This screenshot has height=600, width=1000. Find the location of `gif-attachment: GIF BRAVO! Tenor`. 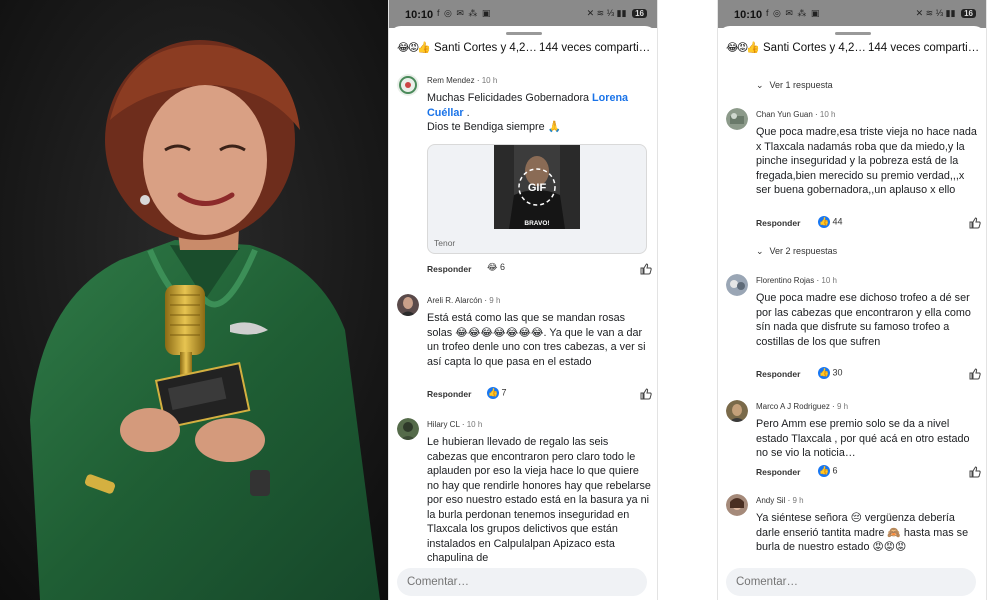

gif-attachment: GIF BRAVO! Tenor is located at coordinates (537, 199).